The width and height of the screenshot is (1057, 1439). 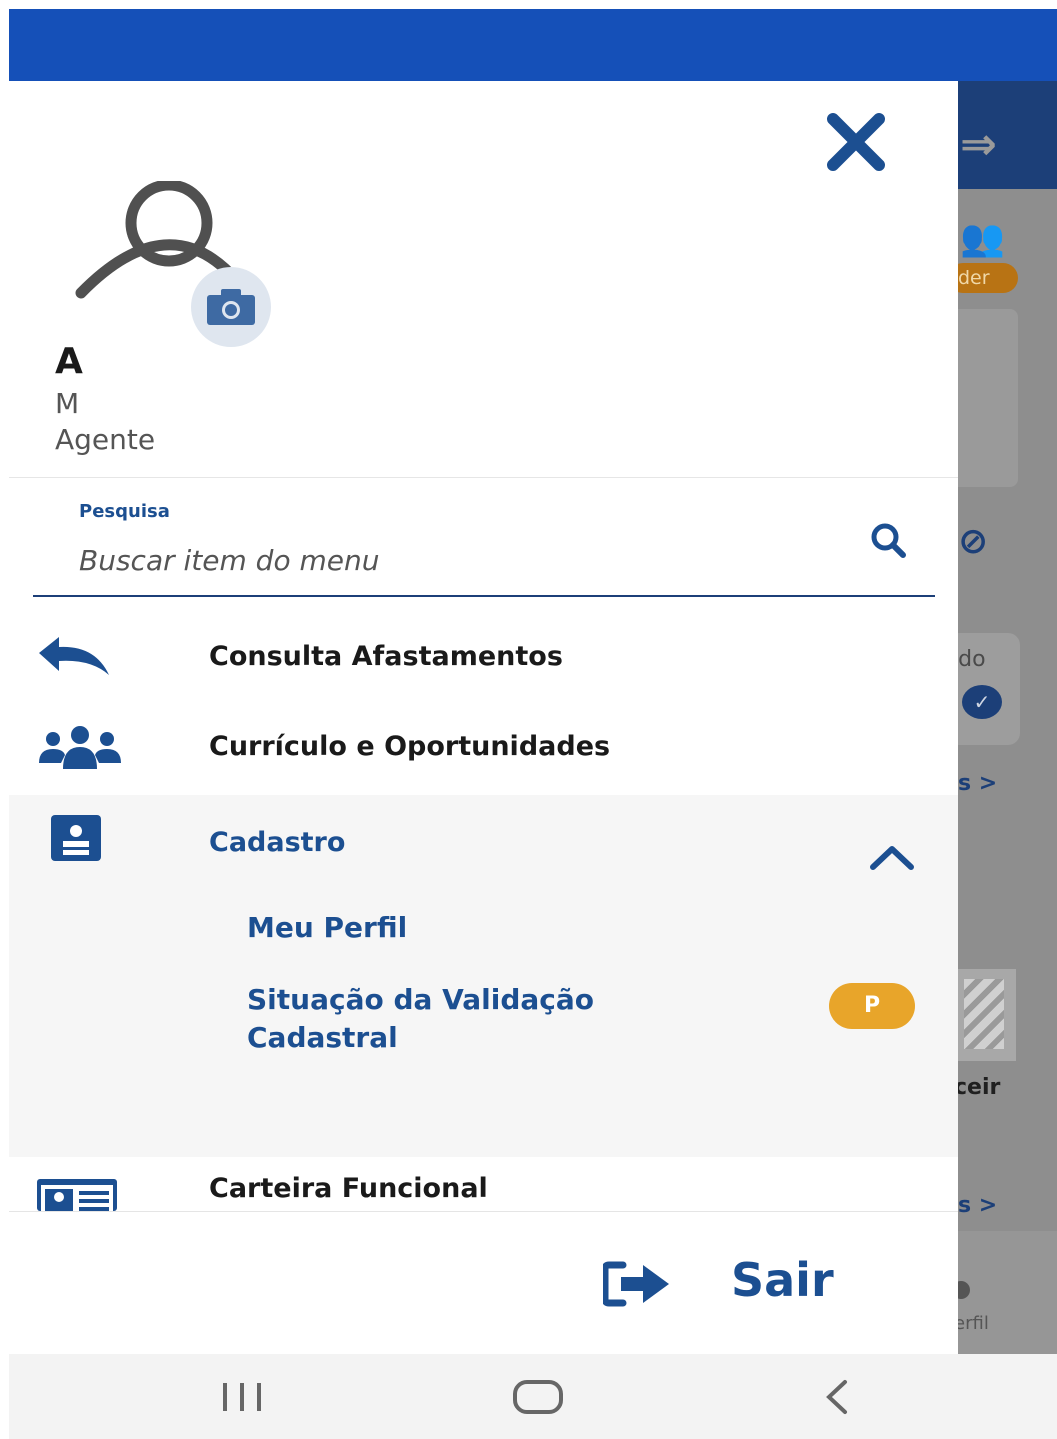 What do you see at coordinates (987, 1015) in the screenshot?
I see `background-photo` at bounding box center [987, 1015].